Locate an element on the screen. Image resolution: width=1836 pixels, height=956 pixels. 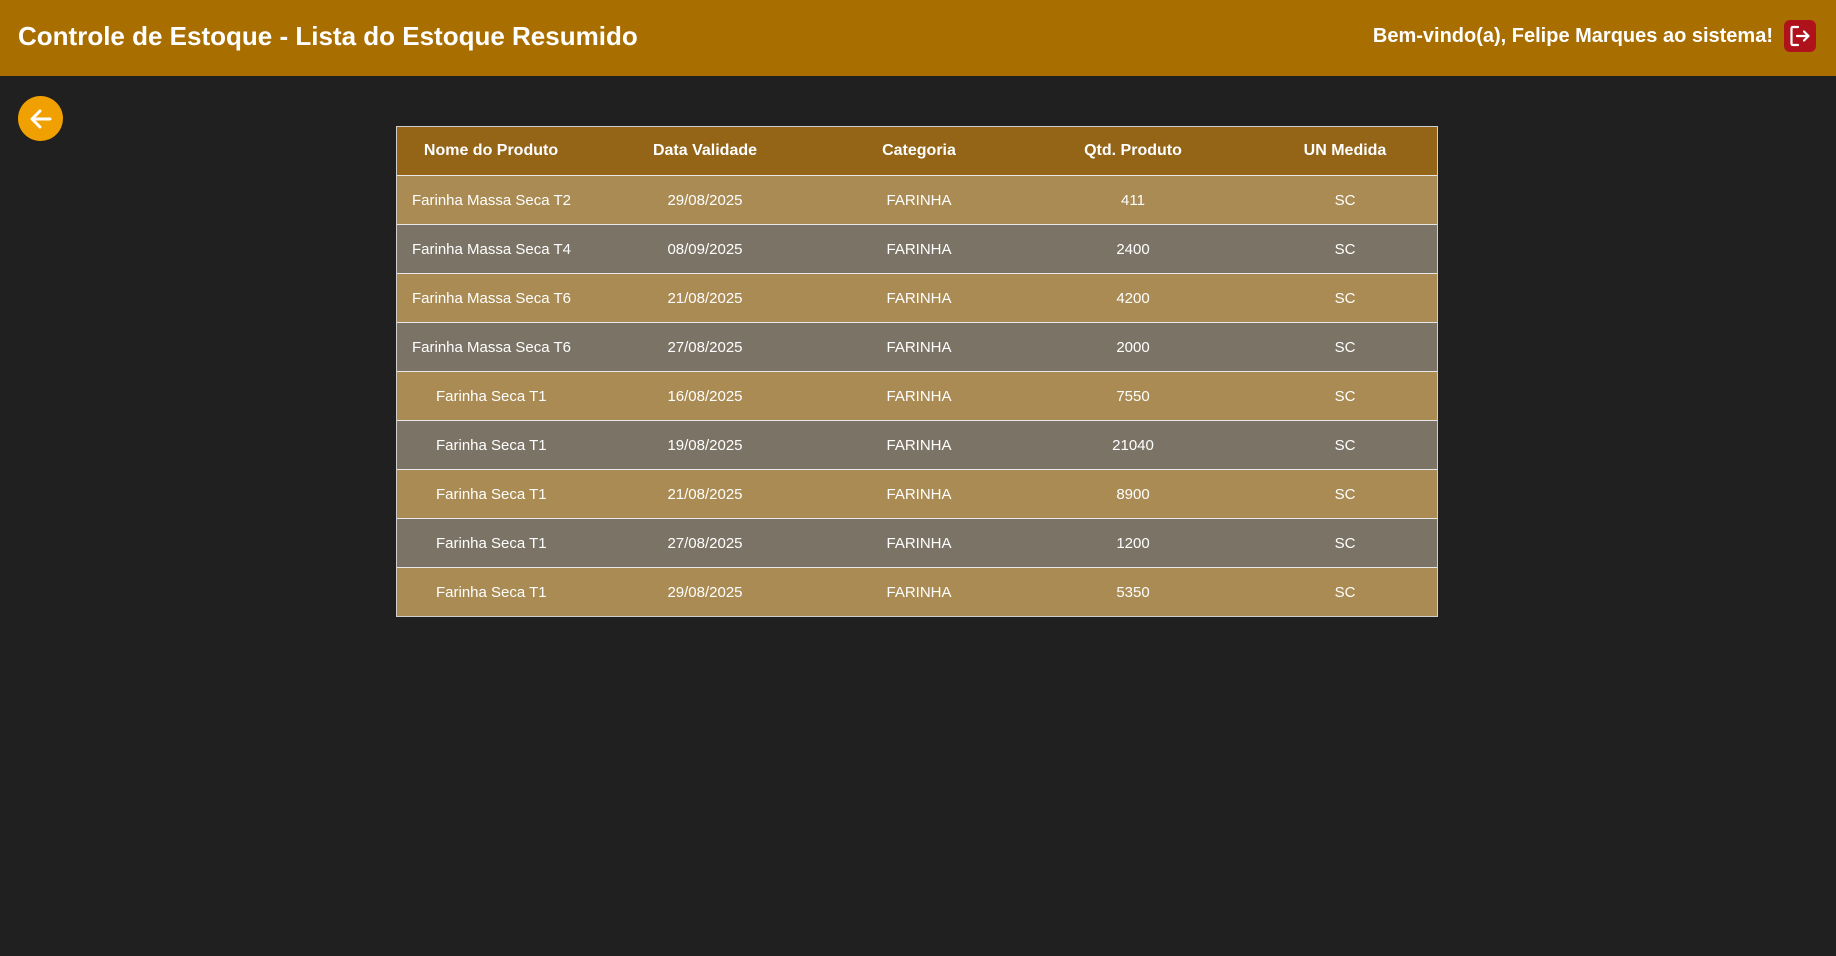
column-category-header: Categoria is located at coordinates (919, 151).